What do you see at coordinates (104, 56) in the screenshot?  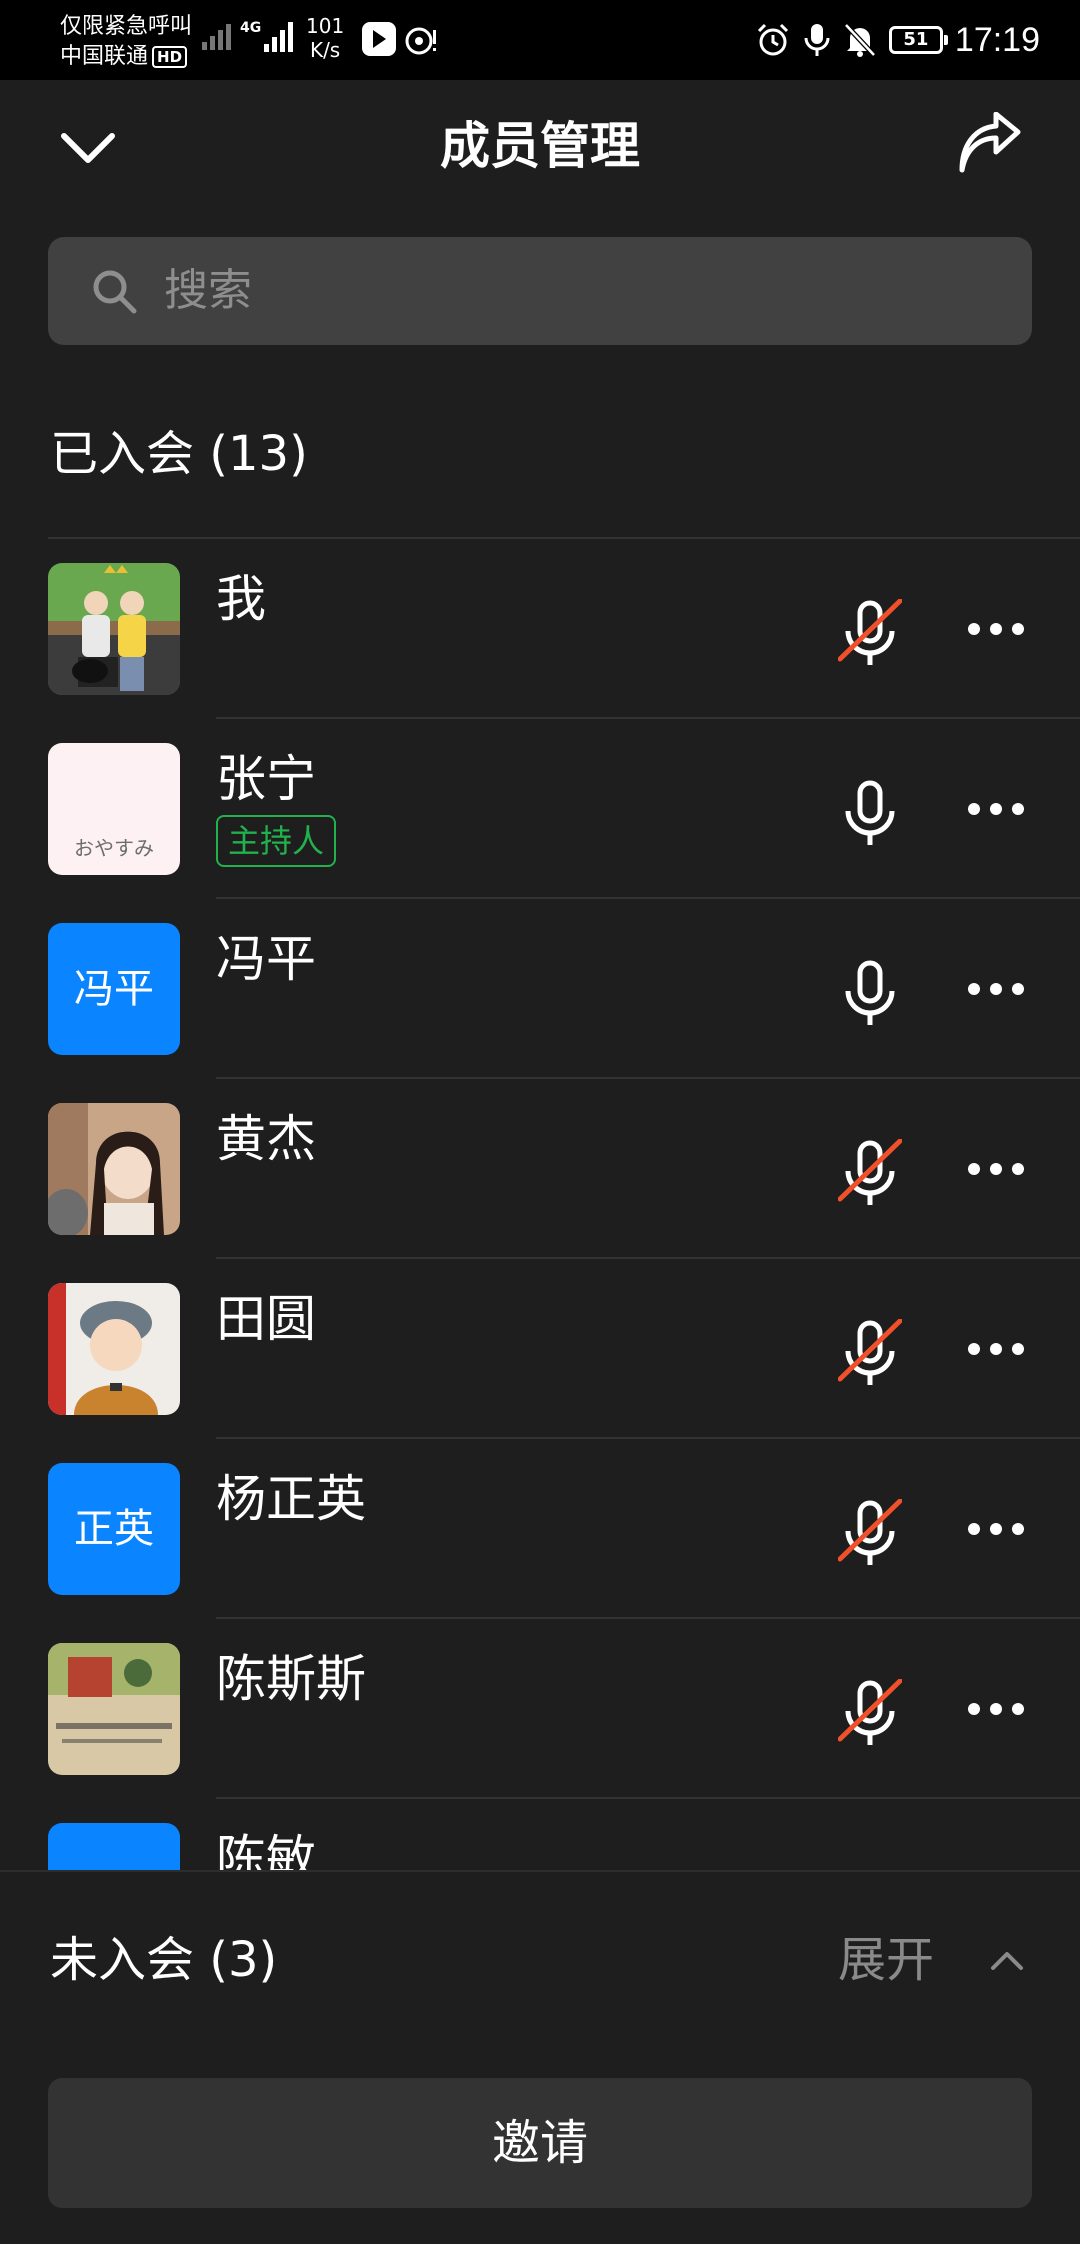 I see `carrier-name: 中国联通` at bounding box center [104, 56].